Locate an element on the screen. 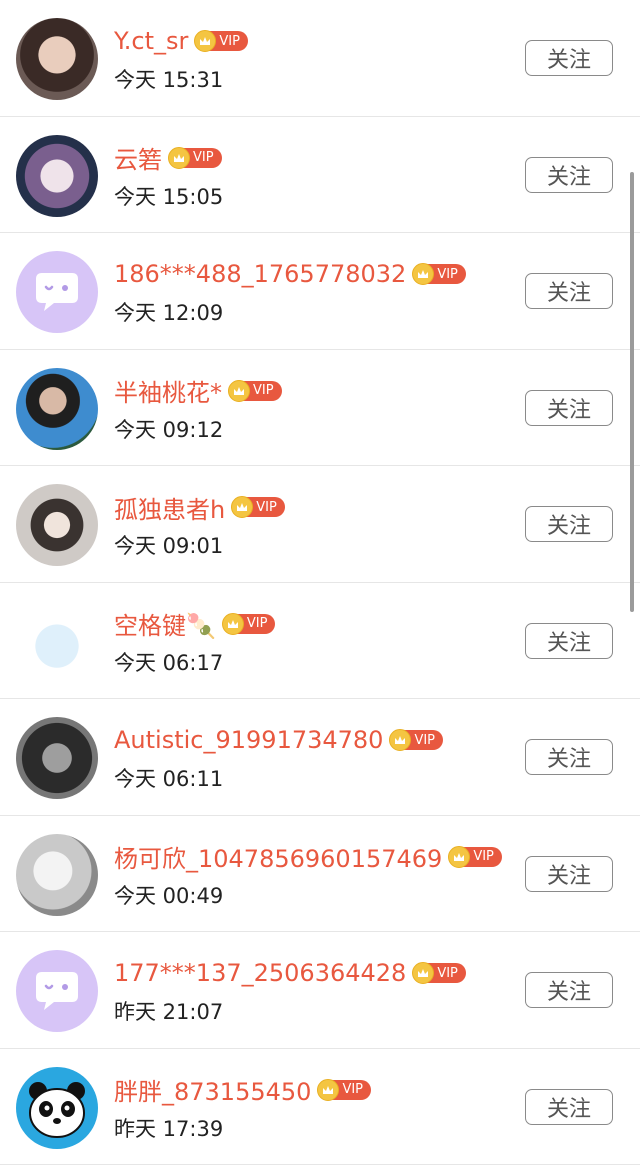 This screenshot has height=1165, width=640. name-line: 半袖桃花* VIP is located at coordinates (198, 391).